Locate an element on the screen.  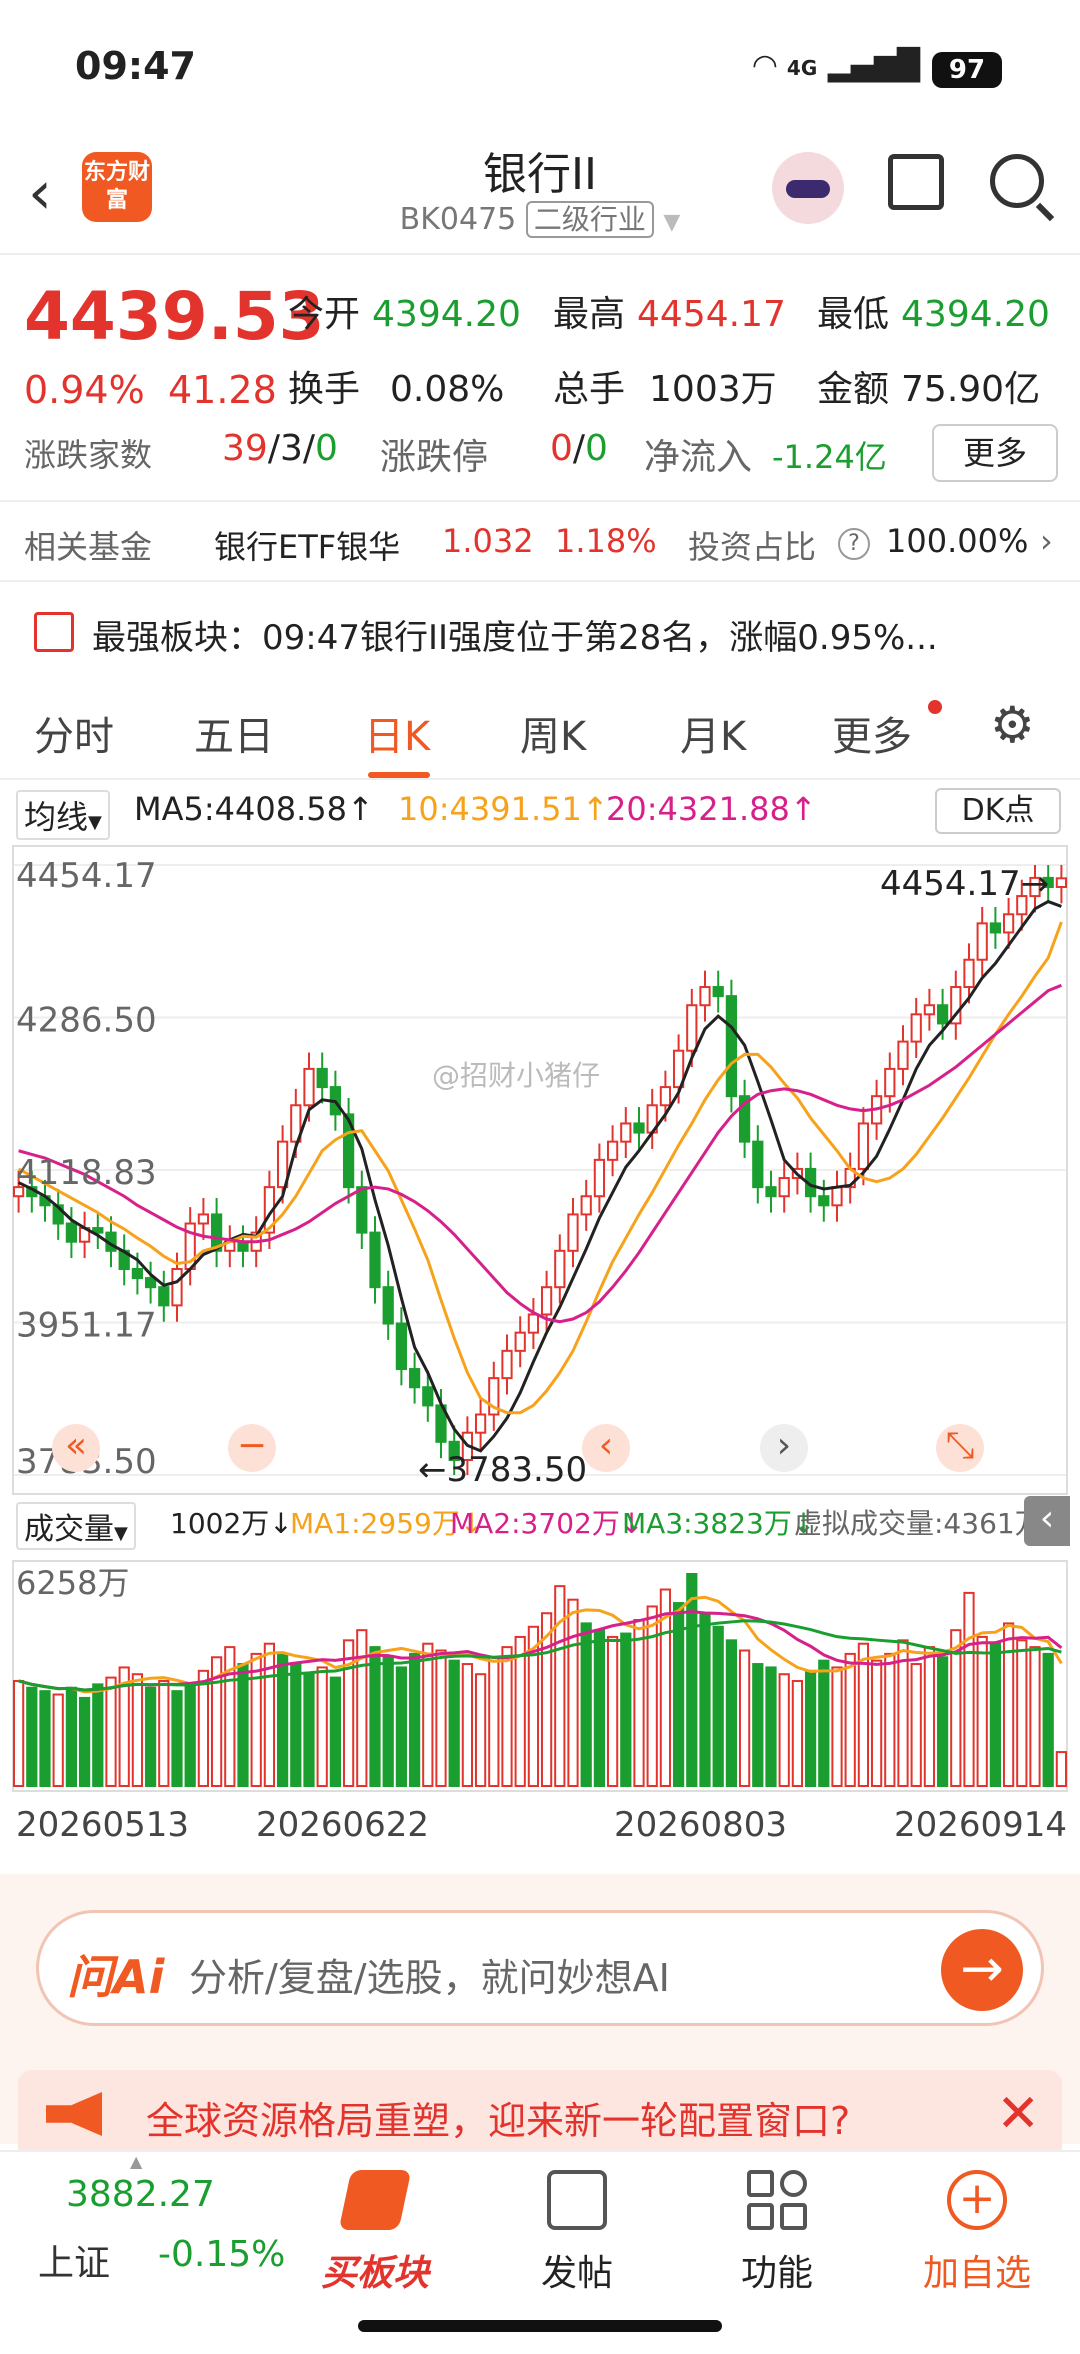
fund-price: 1.032 is located at coordinates (488, 541).